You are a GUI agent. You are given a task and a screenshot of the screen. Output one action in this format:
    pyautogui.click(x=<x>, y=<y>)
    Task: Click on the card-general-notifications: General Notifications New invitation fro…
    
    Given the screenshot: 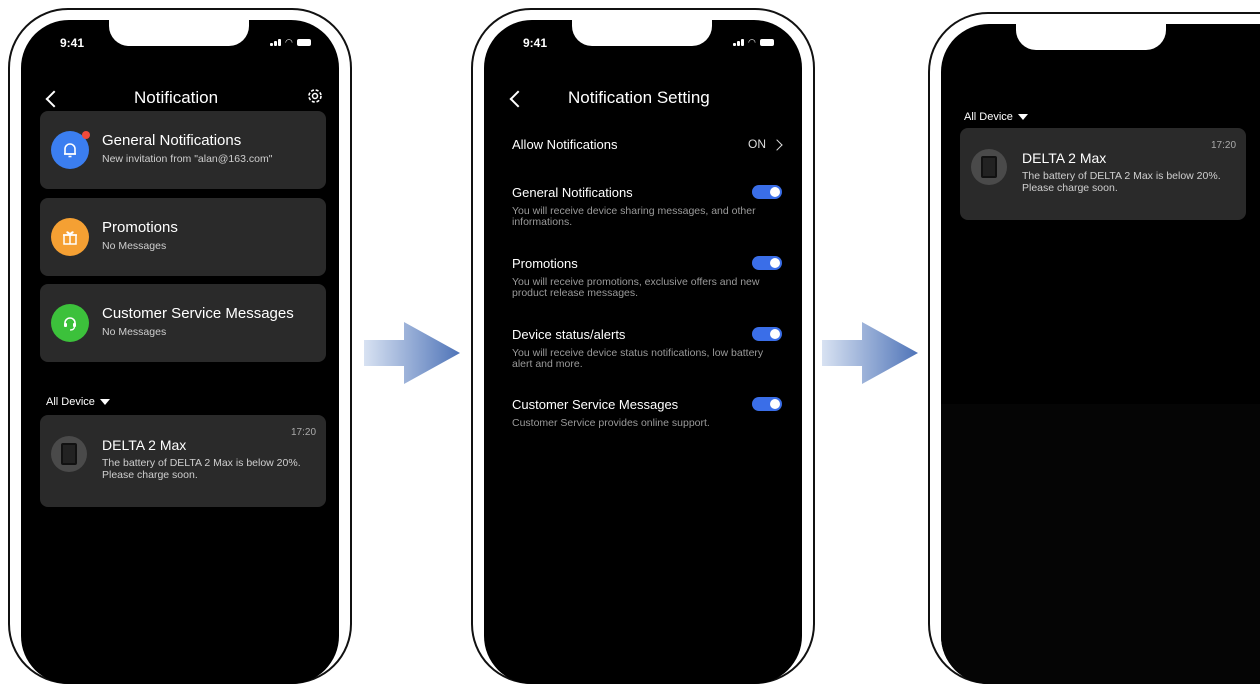 What is the action you would take?
    pyautogui.click(x=183, y=150)
    